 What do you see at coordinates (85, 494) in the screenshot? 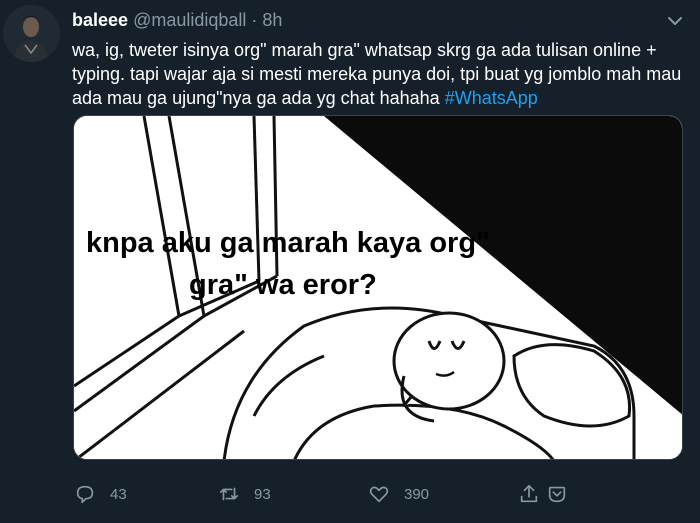
I see `reply-icon` at bounding box center [85, 494].